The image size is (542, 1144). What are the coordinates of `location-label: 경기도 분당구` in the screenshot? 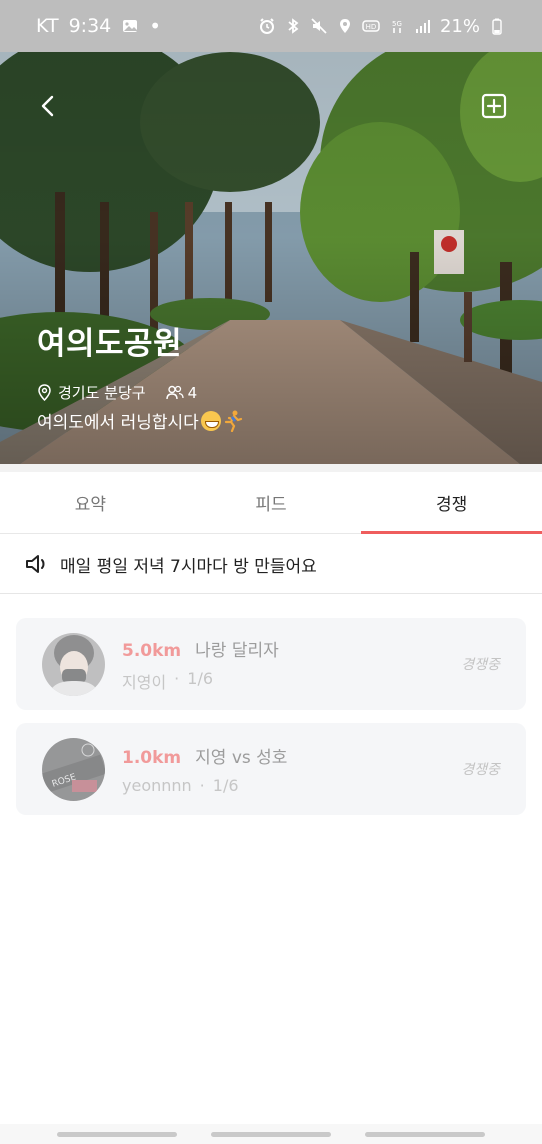 It's located at (102, 393).